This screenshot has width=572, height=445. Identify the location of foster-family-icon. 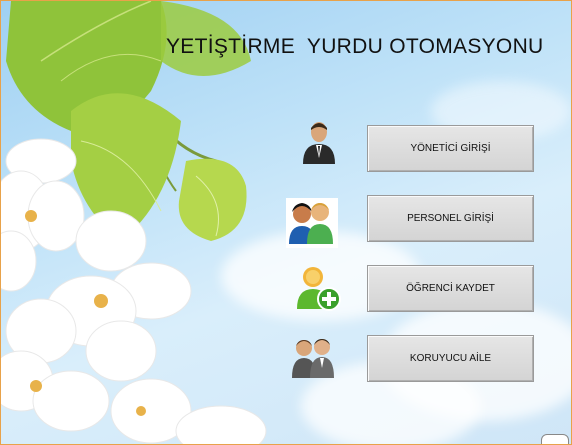
(313, 358).